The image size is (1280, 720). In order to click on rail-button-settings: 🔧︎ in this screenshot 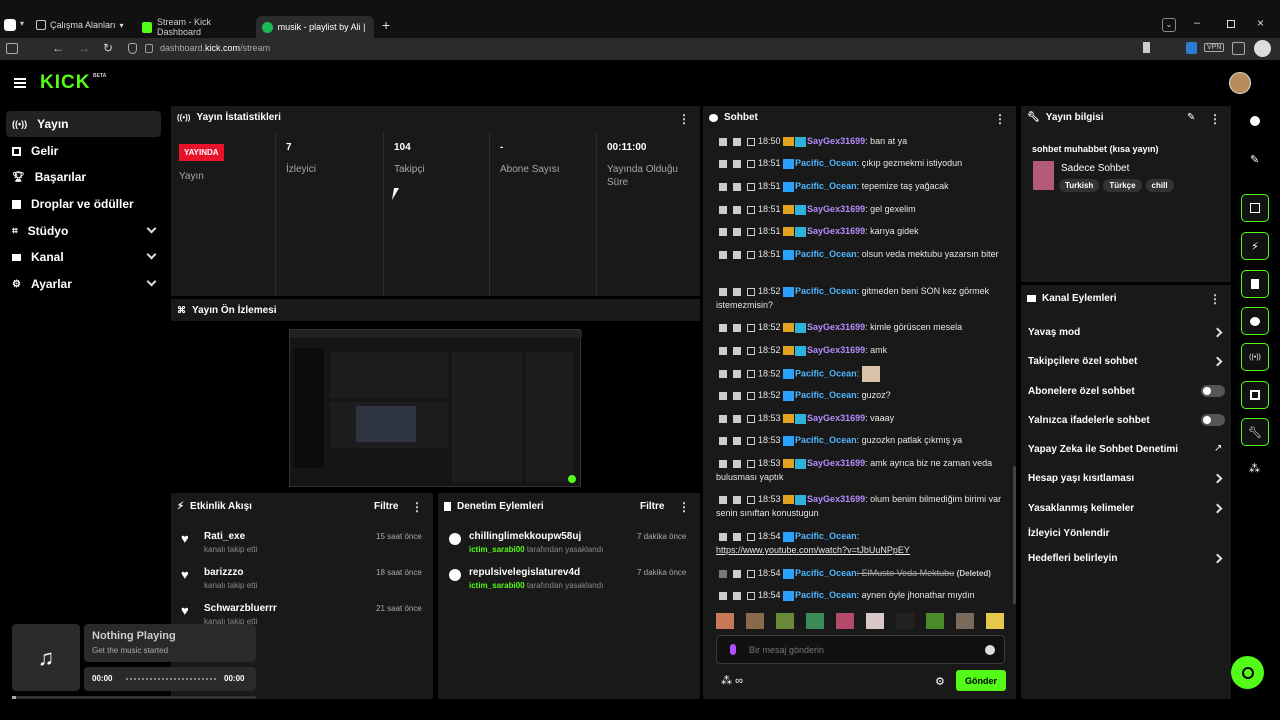, I will do `click(1255, 432)`.